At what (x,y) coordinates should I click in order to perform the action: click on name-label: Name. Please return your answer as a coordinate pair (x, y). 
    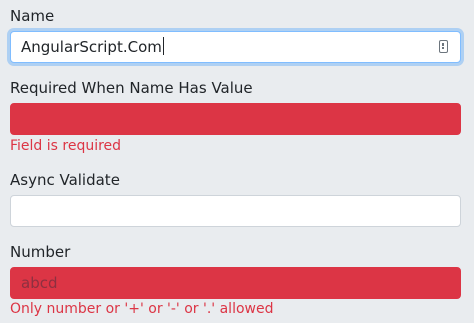
    Looking at the image, I should click on (32, 16).